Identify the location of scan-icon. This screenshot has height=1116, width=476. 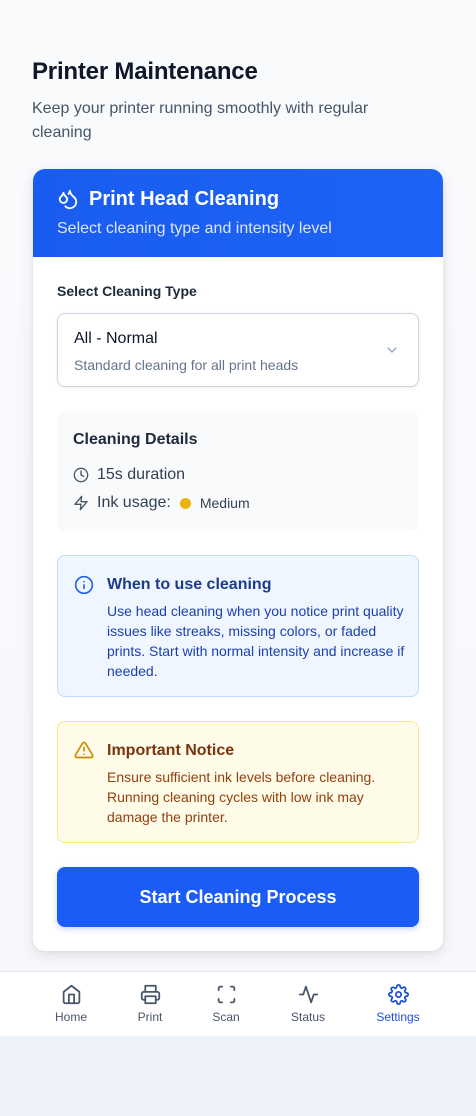
(226, 994).